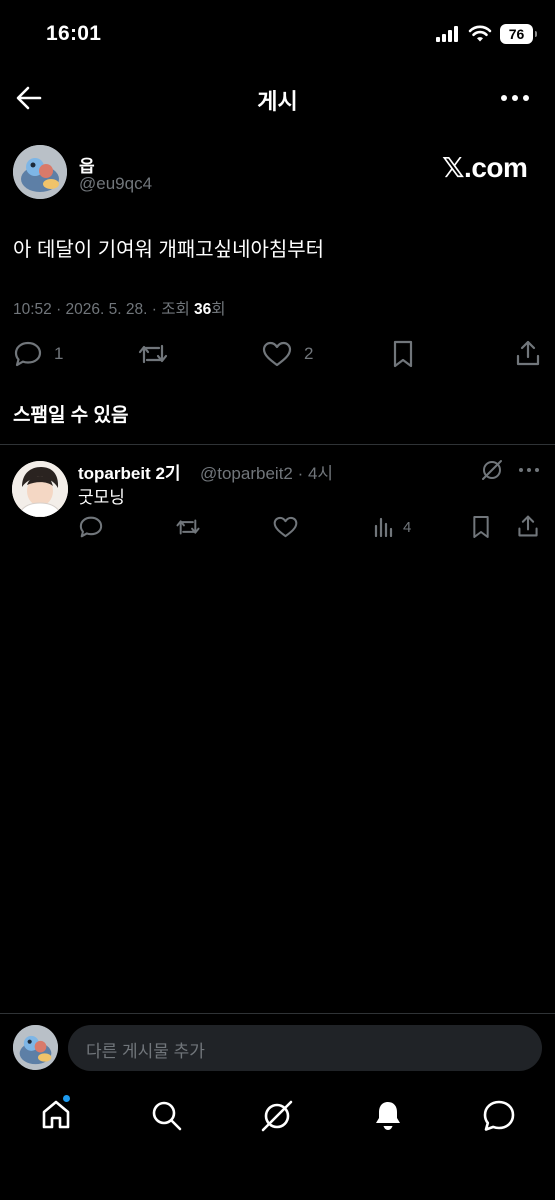 Image resolution: width=555 pixels, height=1200 pixels. I want to click on author-avatar, so click(40, 172).